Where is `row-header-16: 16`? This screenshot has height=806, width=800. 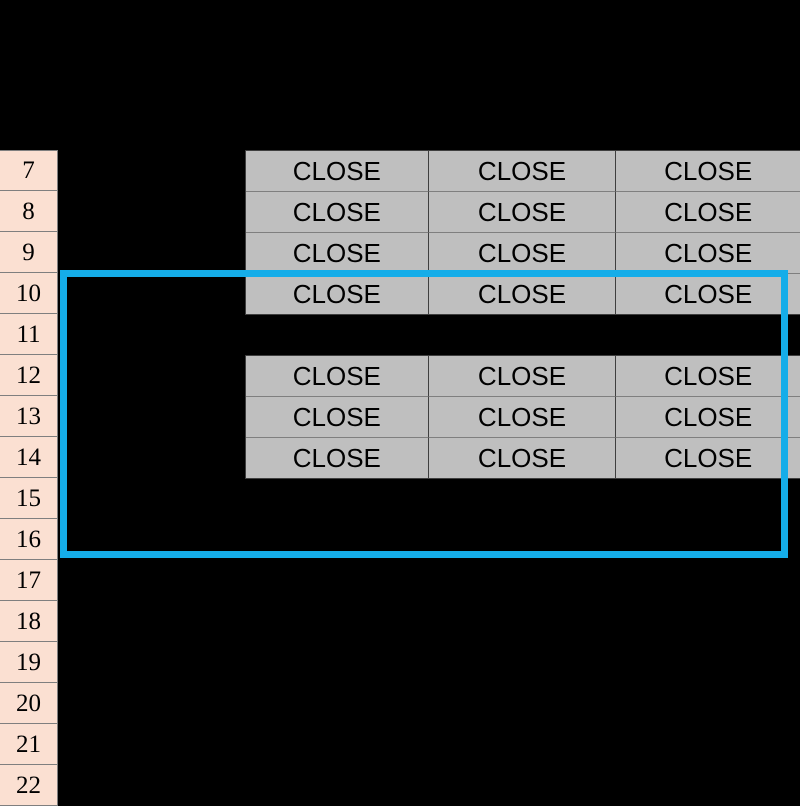
row-header-16: 16 is located at coordinates (29, 539).